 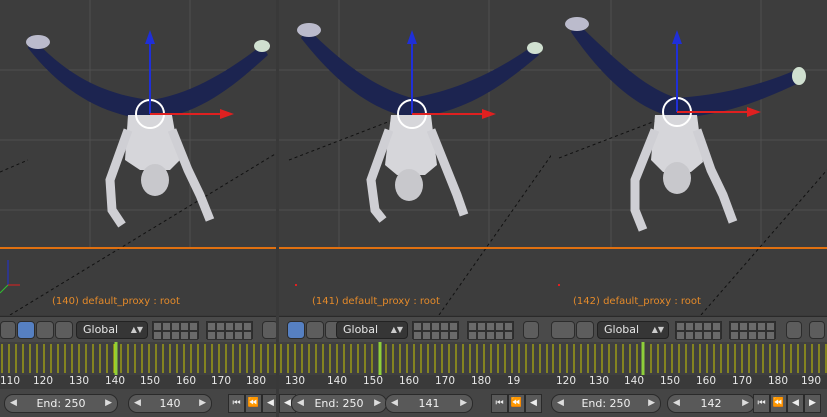 What do you see at coordinates (142, 233) in the screenshot?
I see `dashed-path` at bounding box center [142, 233].